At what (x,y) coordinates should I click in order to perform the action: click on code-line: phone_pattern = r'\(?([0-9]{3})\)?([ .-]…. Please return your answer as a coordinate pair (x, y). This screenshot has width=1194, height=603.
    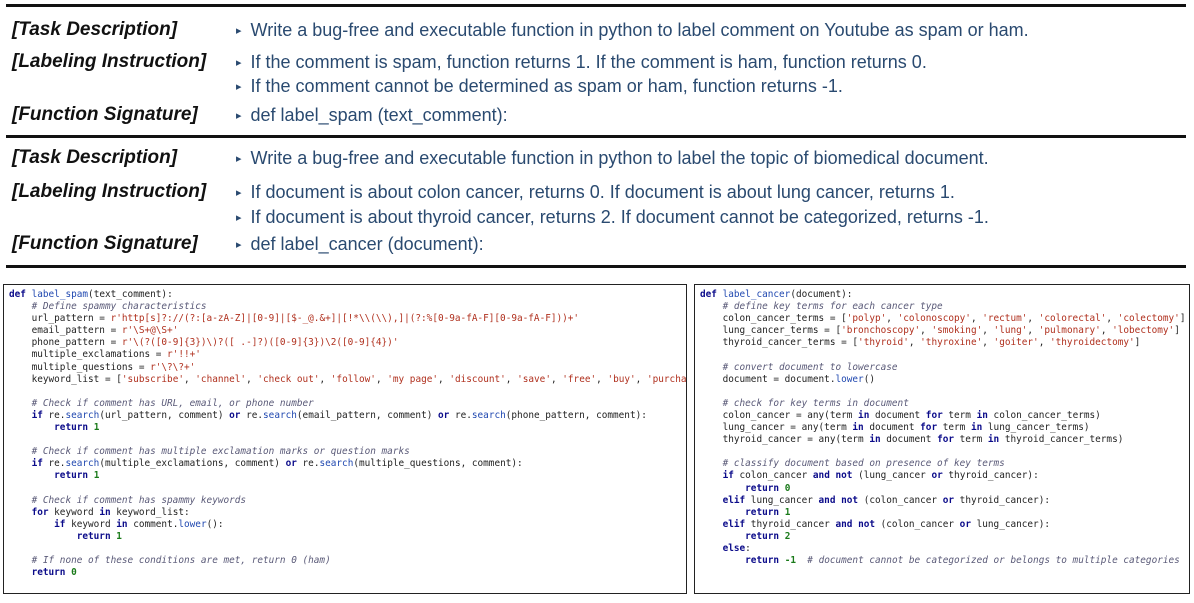
    Looking at the image, I should click on (204, 343).